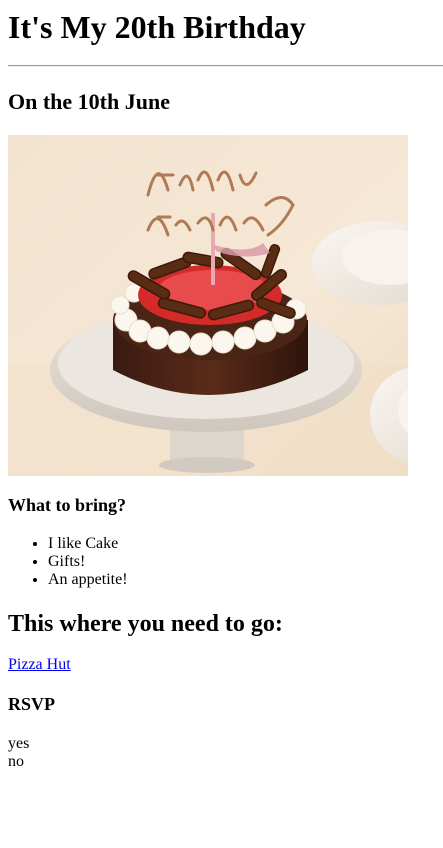 This screenshot has height=848, width=443. Describe the element at coordinates (67, 505) in the screenshot. I see `bring-heading: What to bring?` at that location.